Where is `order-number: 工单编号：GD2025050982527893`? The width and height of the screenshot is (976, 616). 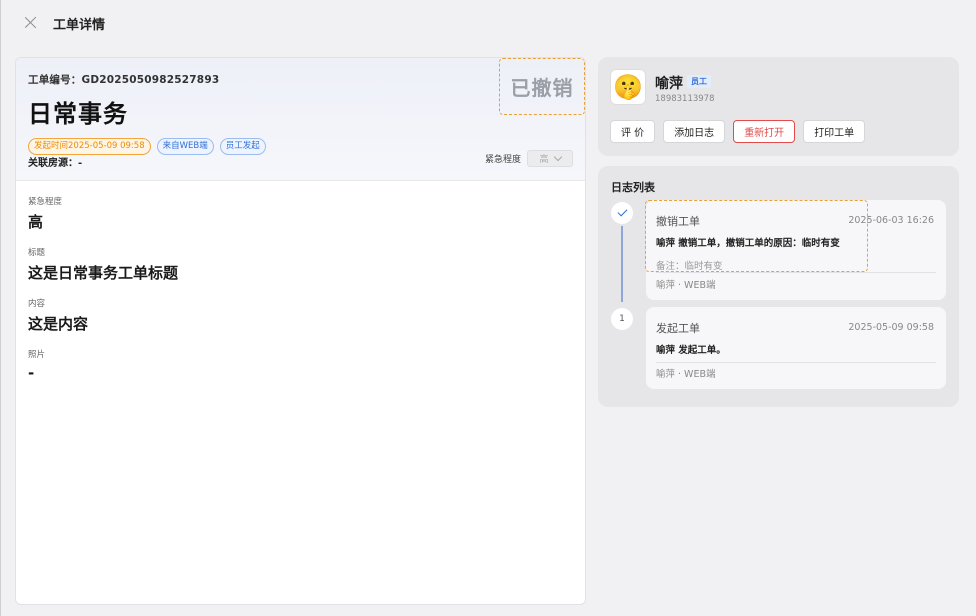 order-number: 工单编号：GD2025050982527893 is located at coordinates (124, 80).